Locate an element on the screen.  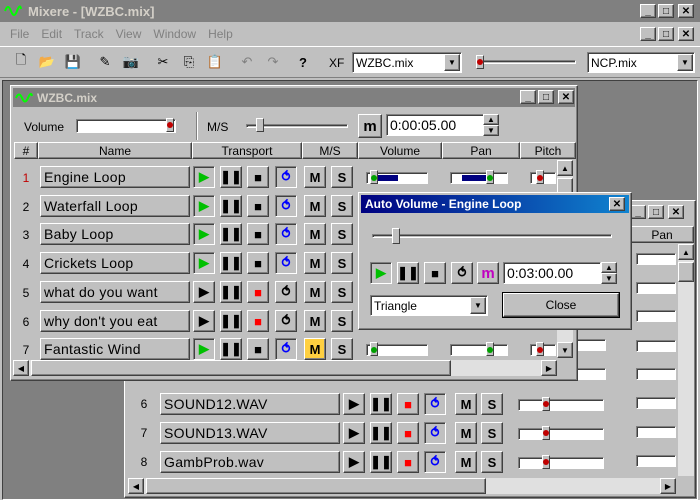
mix-combo: WZBC.mix ▼ is located at coordinates (407, 62).